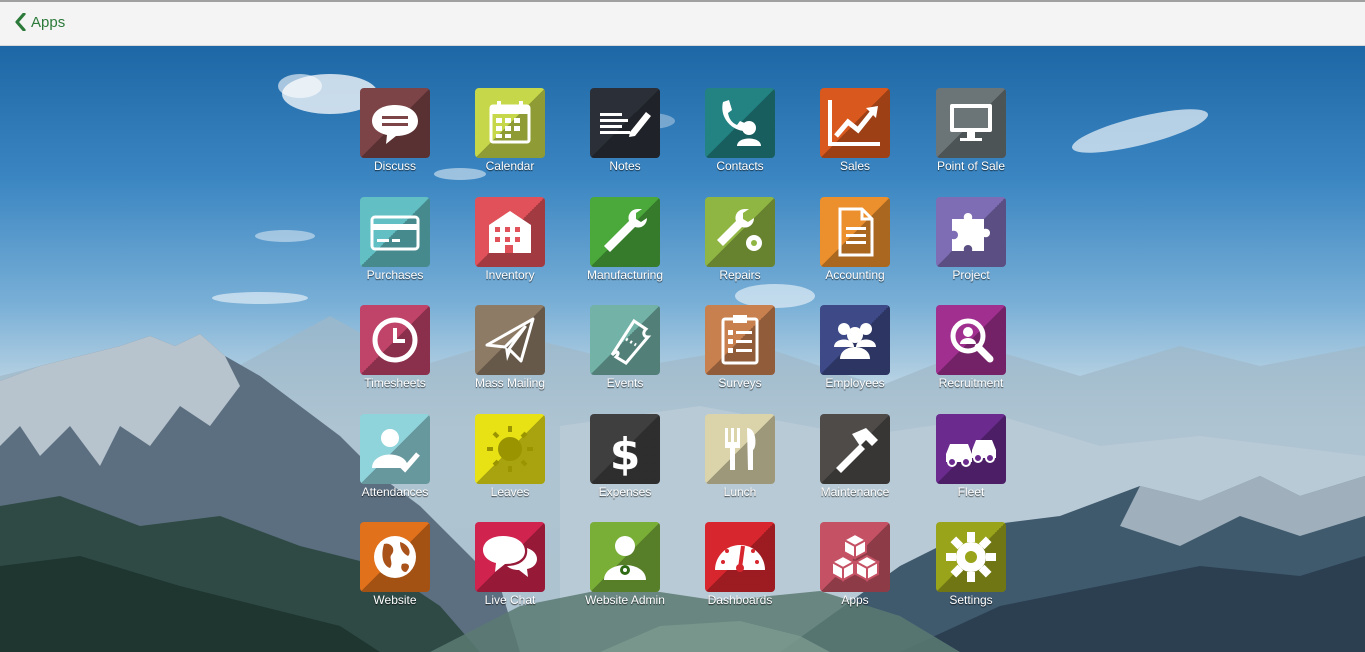 This screenshot has height=652, width=1365. I want to click on app-tile-surveys: Surveys, so click(740, 355).